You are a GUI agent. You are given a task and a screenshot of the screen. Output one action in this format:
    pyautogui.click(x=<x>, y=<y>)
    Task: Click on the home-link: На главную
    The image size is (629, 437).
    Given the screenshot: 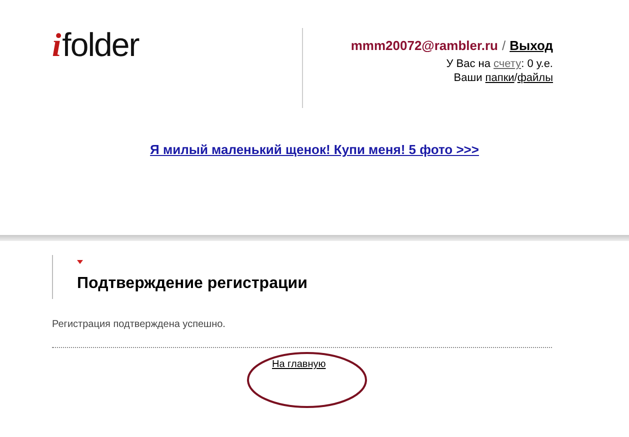 What is the action you would take?
    pyautogui.click(x=299, y=364)
    